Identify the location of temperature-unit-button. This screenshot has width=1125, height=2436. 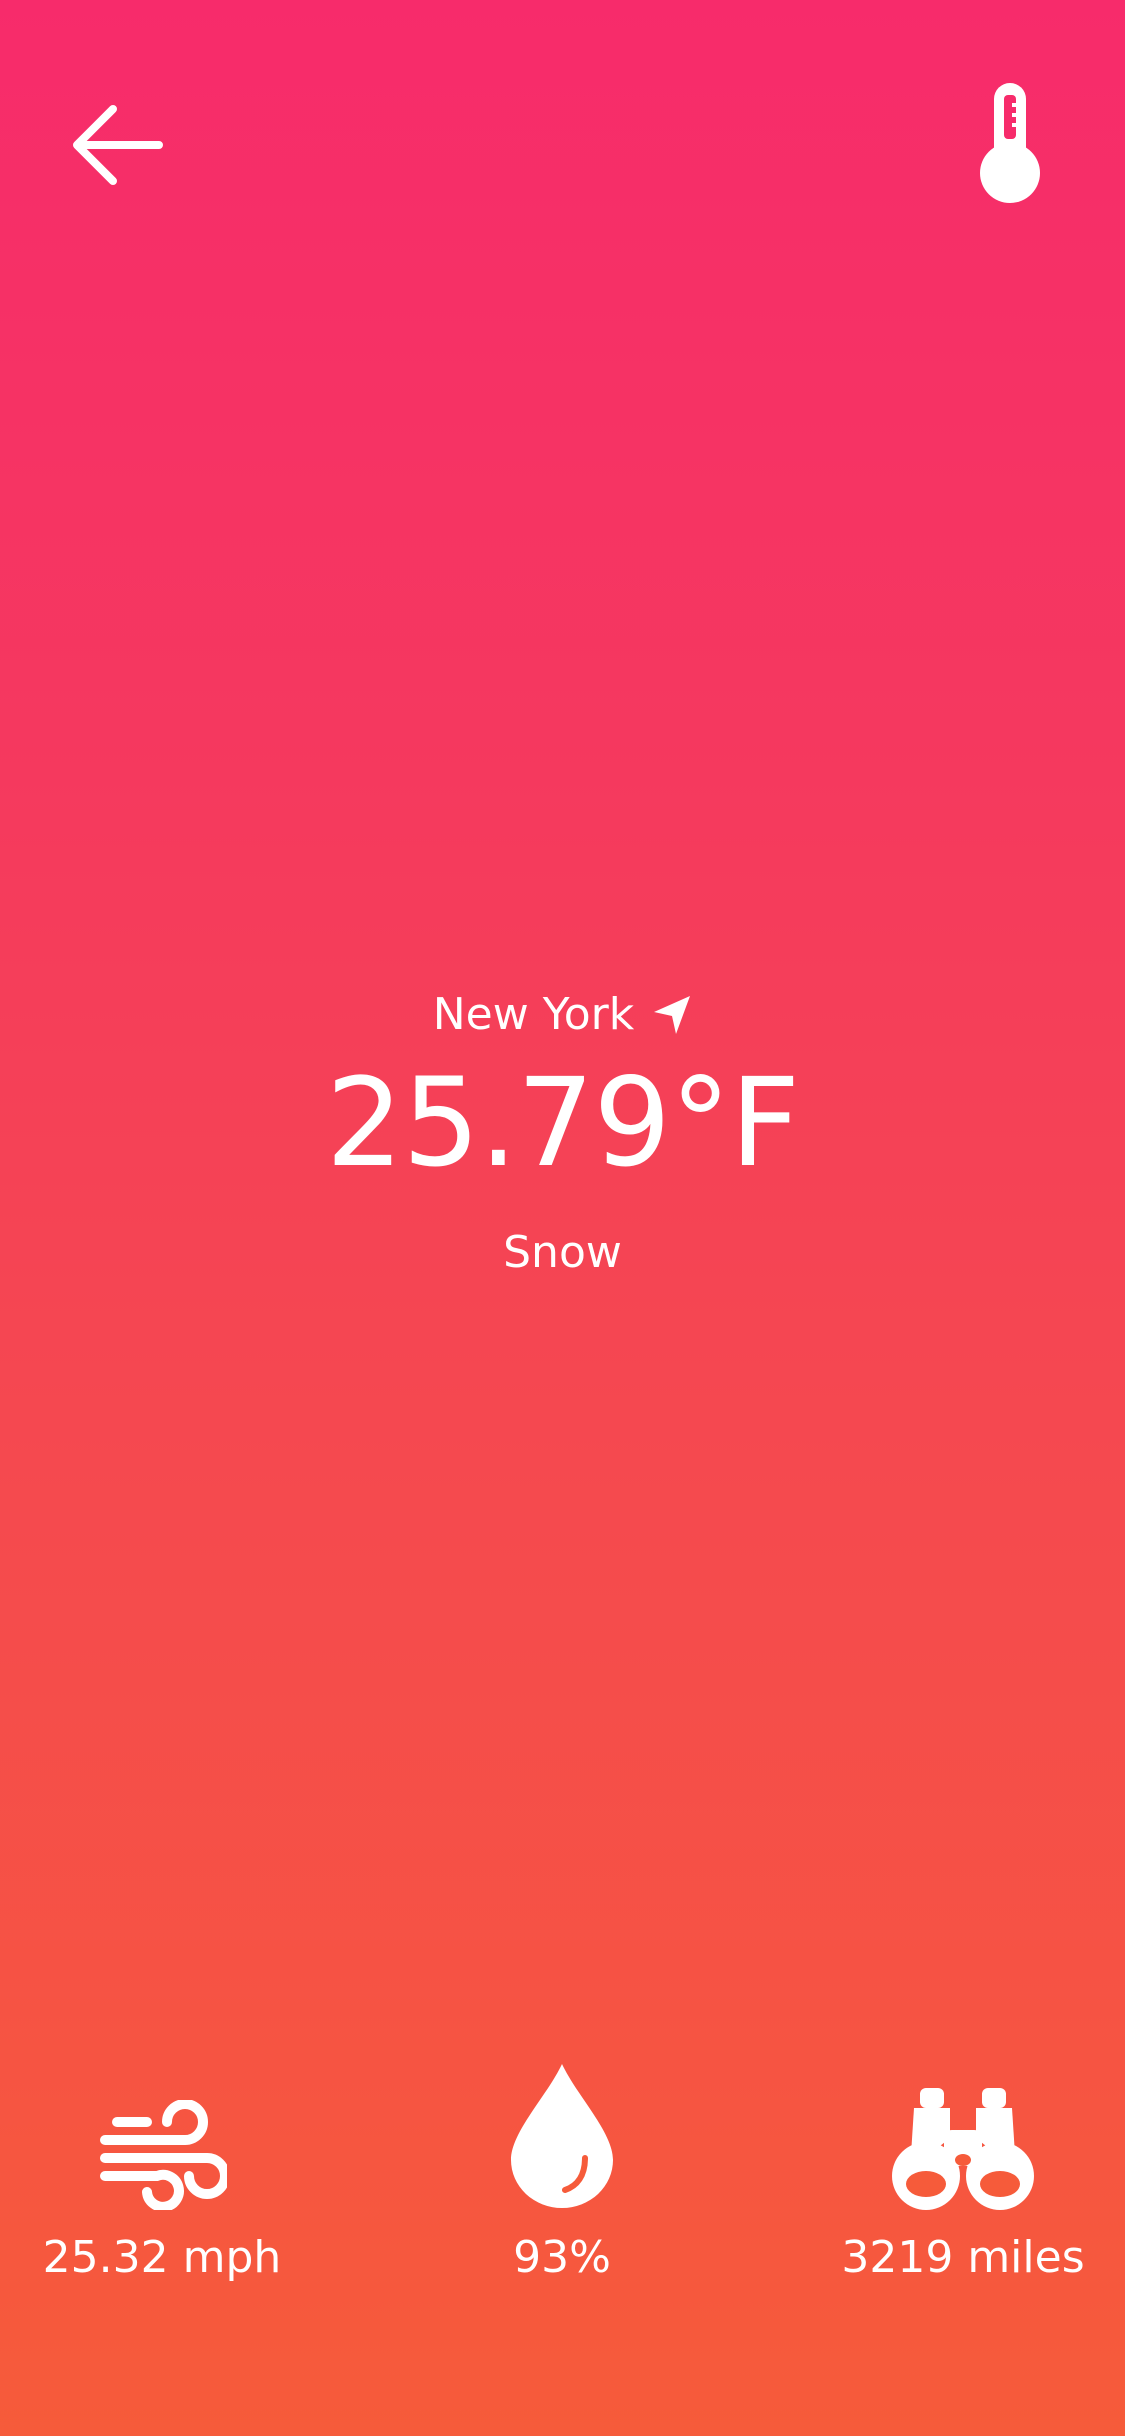
(1010, 143).